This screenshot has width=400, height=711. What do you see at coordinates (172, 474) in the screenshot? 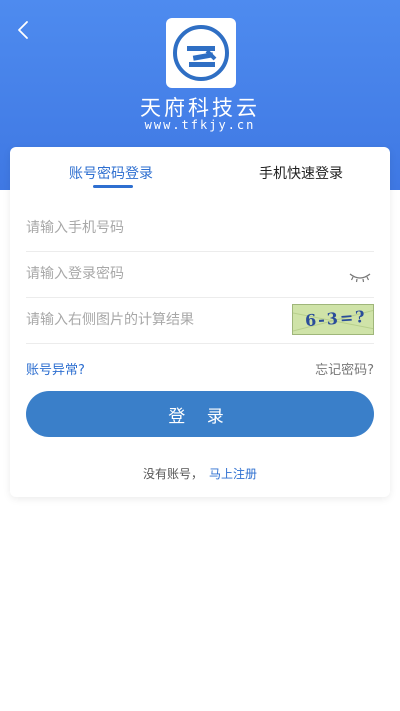
I see `register-prompt: 没有账号，` at bounding box center [172, 474].